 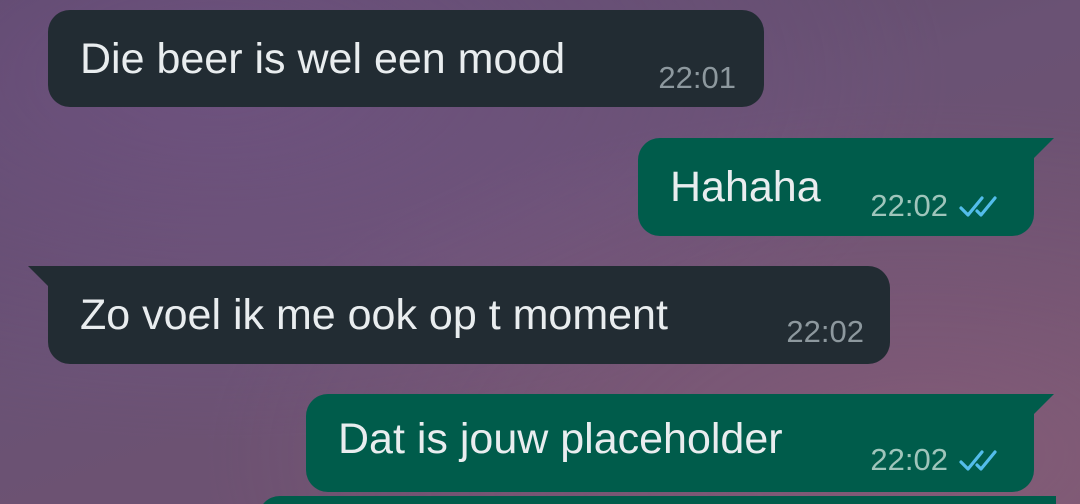 I want to click on message-text: Die beer is wel een mood, so click(x=323, y=59).